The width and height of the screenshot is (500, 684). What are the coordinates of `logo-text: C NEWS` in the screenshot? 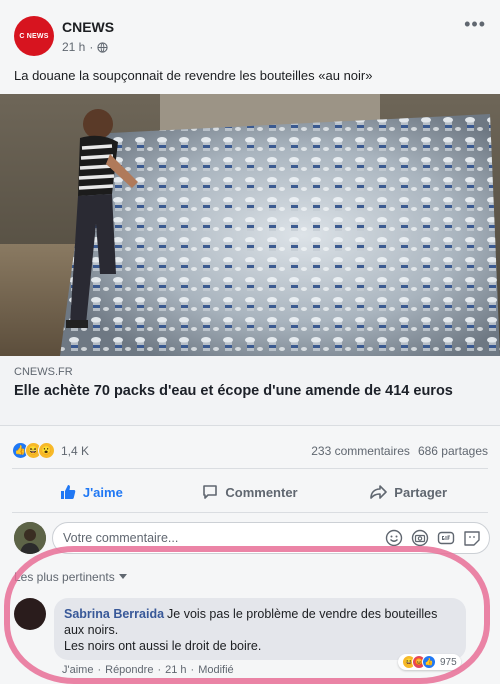 It's located at (34, 36).